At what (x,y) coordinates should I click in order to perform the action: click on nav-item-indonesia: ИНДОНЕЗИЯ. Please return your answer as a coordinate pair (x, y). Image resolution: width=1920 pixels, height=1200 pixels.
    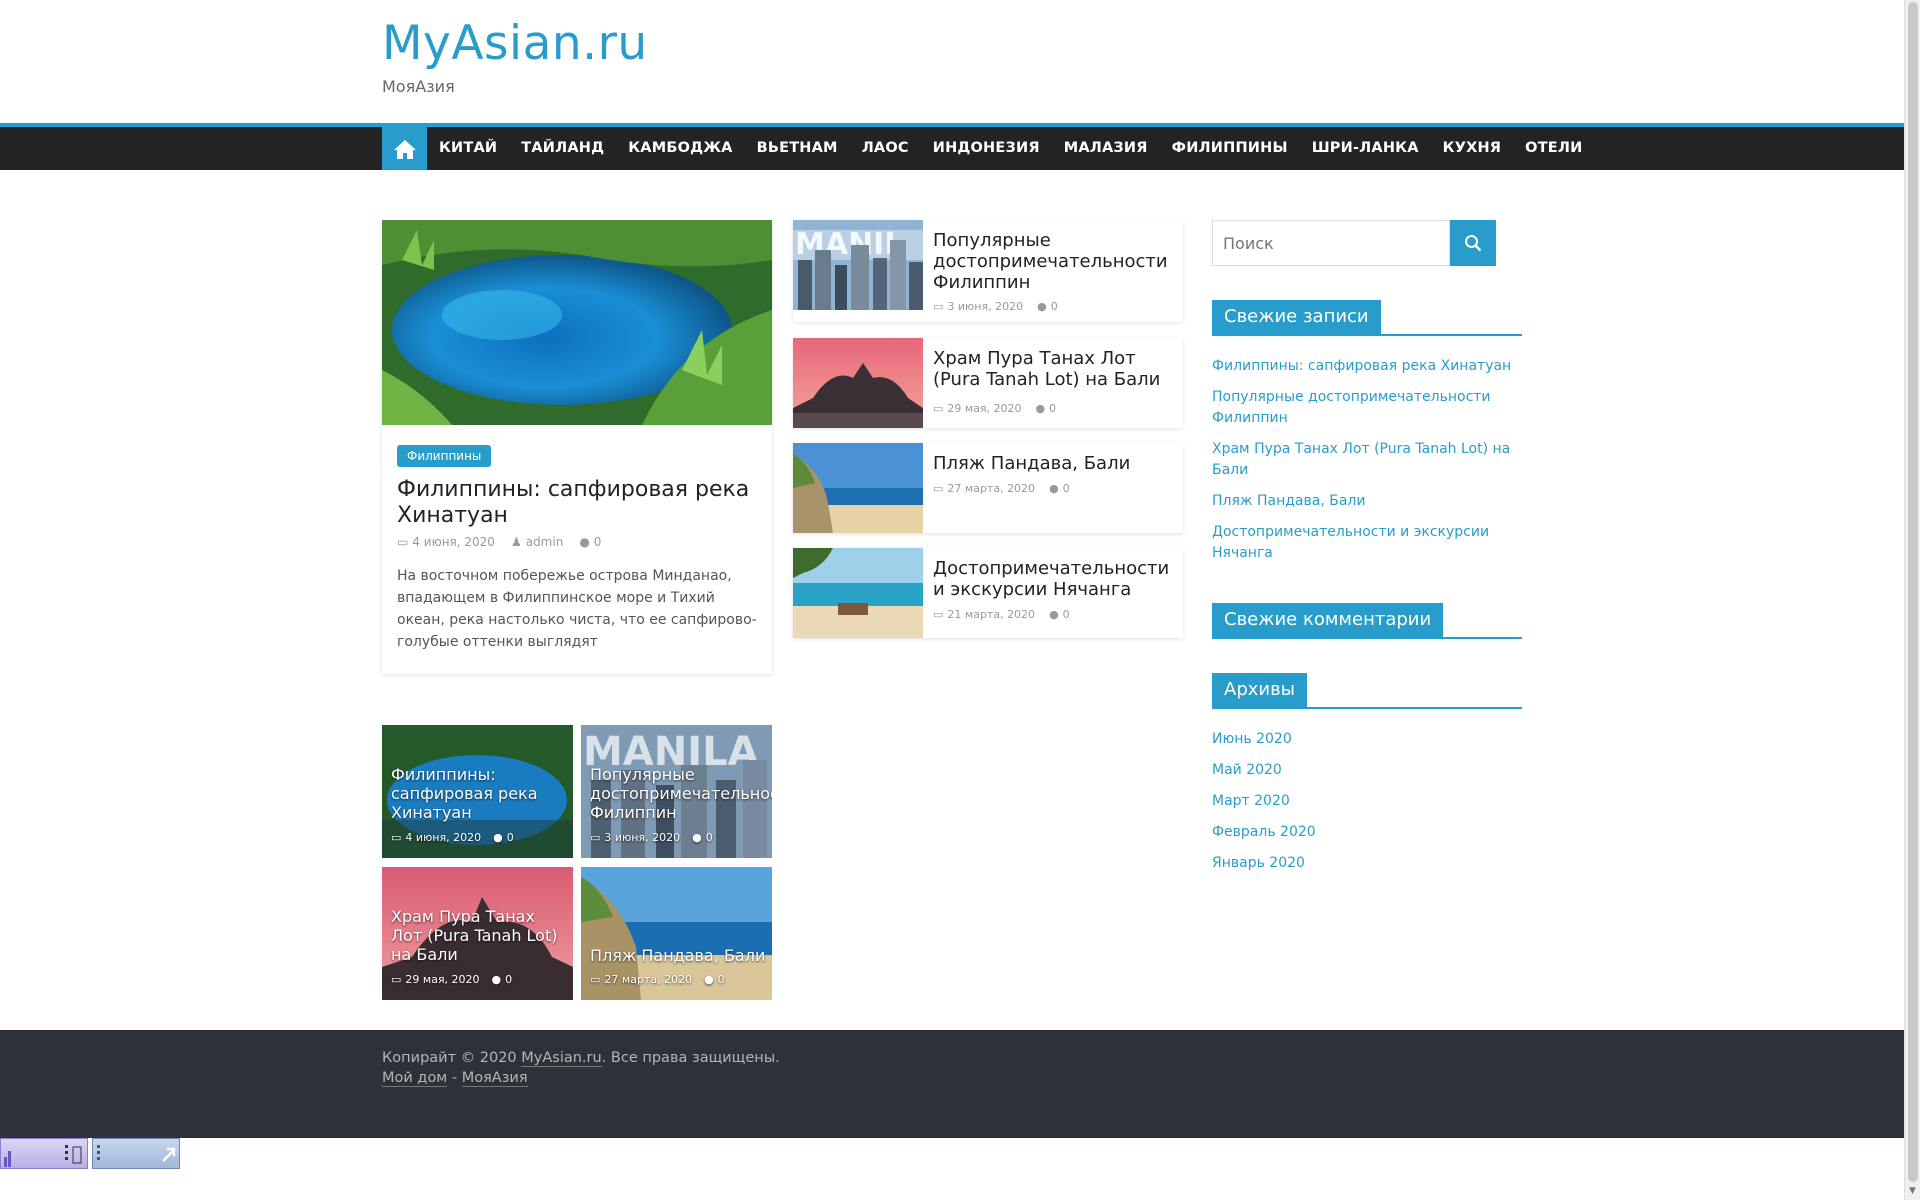
    Looking at the image, I should click on (986, 148).